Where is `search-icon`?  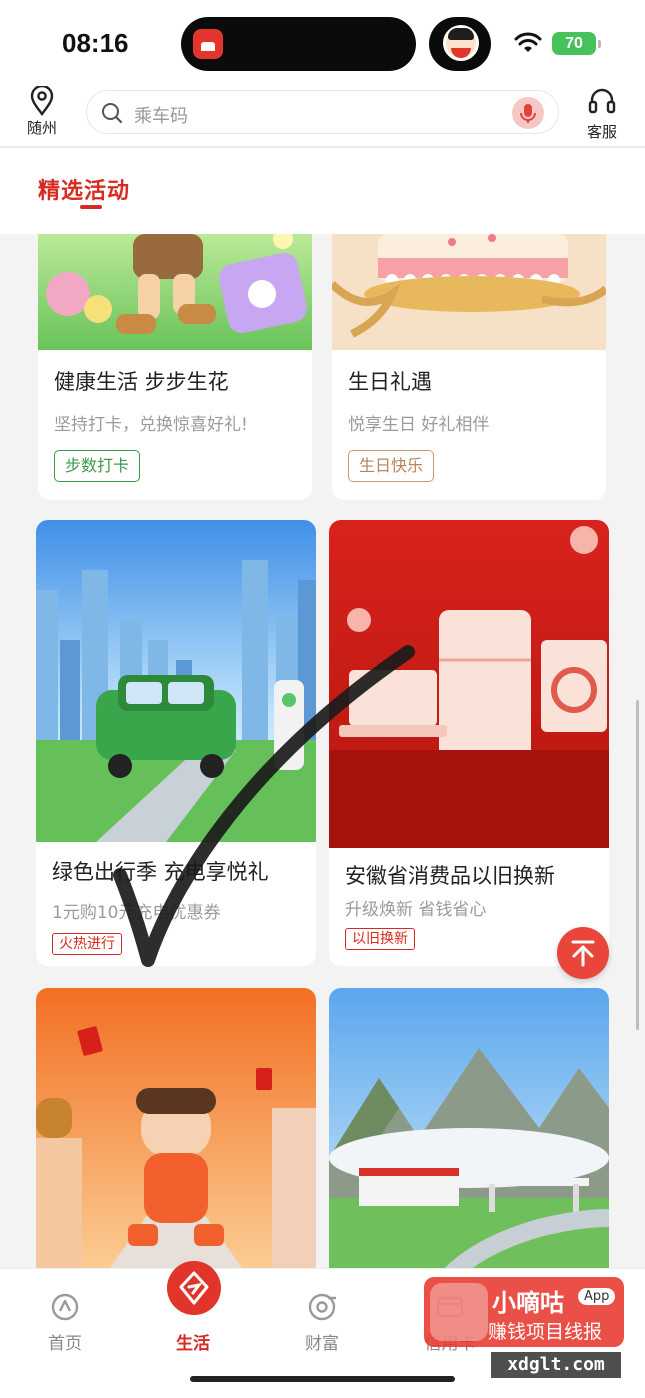 search-icon is located at coordinates (112, 113).